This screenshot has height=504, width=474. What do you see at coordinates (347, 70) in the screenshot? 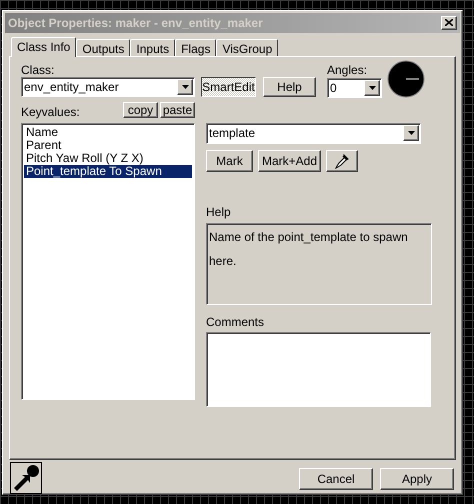
I see `angles-label: Angles:` at bounding box center [347, 70].